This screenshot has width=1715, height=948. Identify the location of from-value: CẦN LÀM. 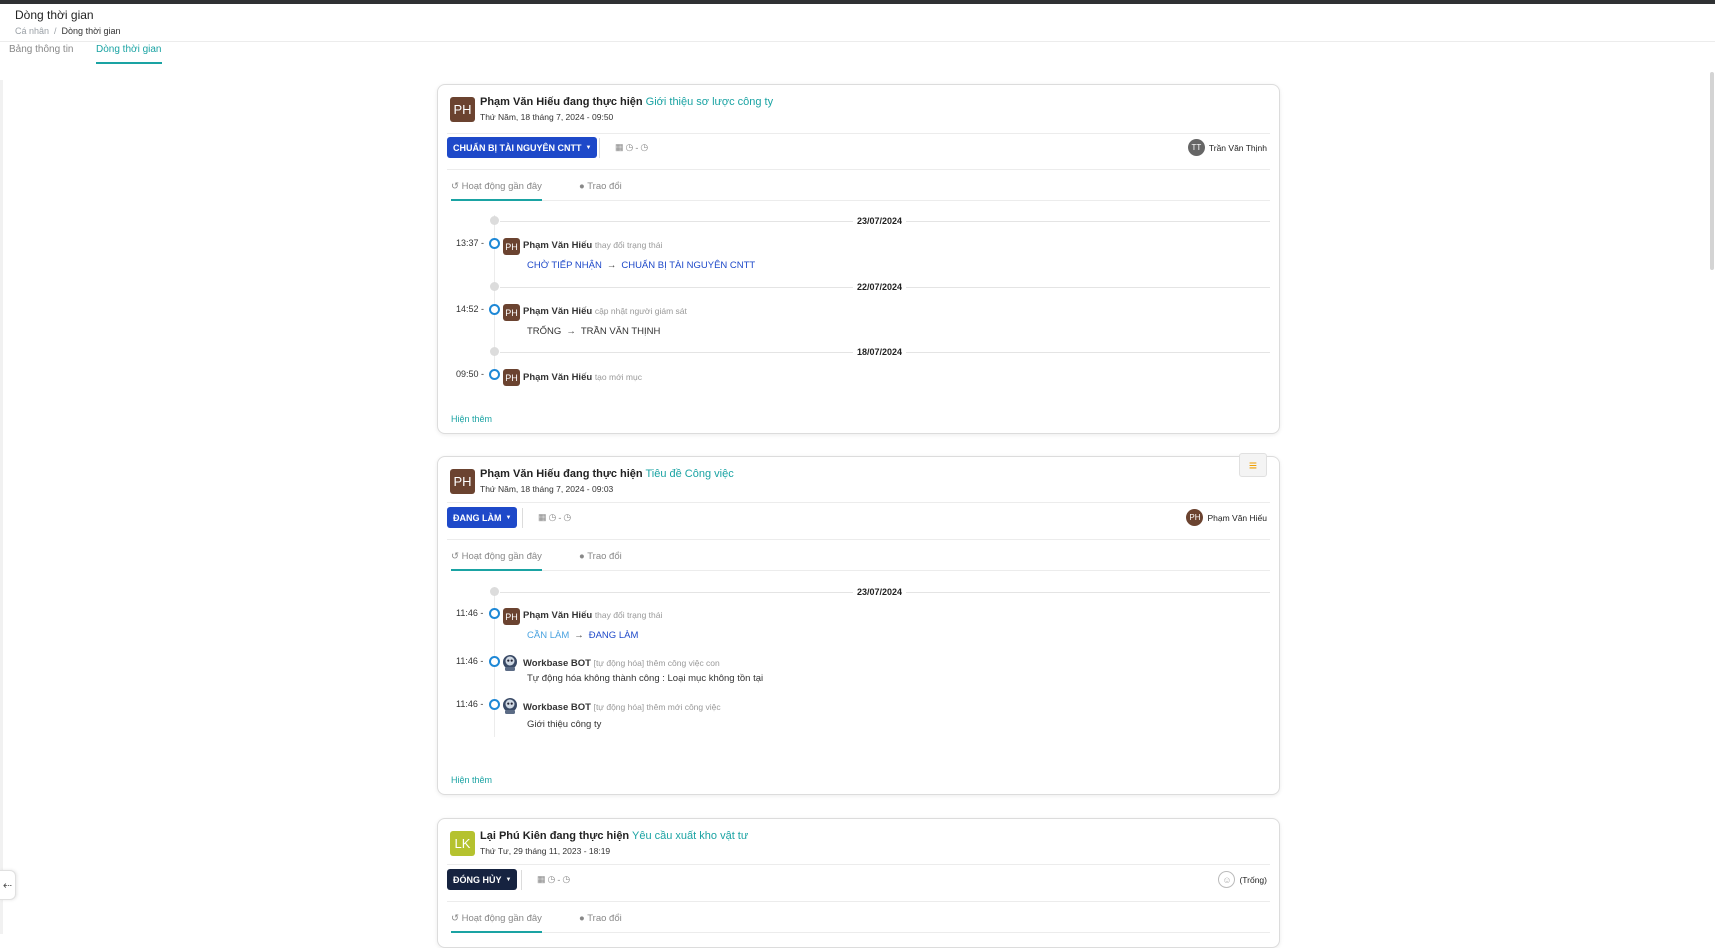
(548, 635).